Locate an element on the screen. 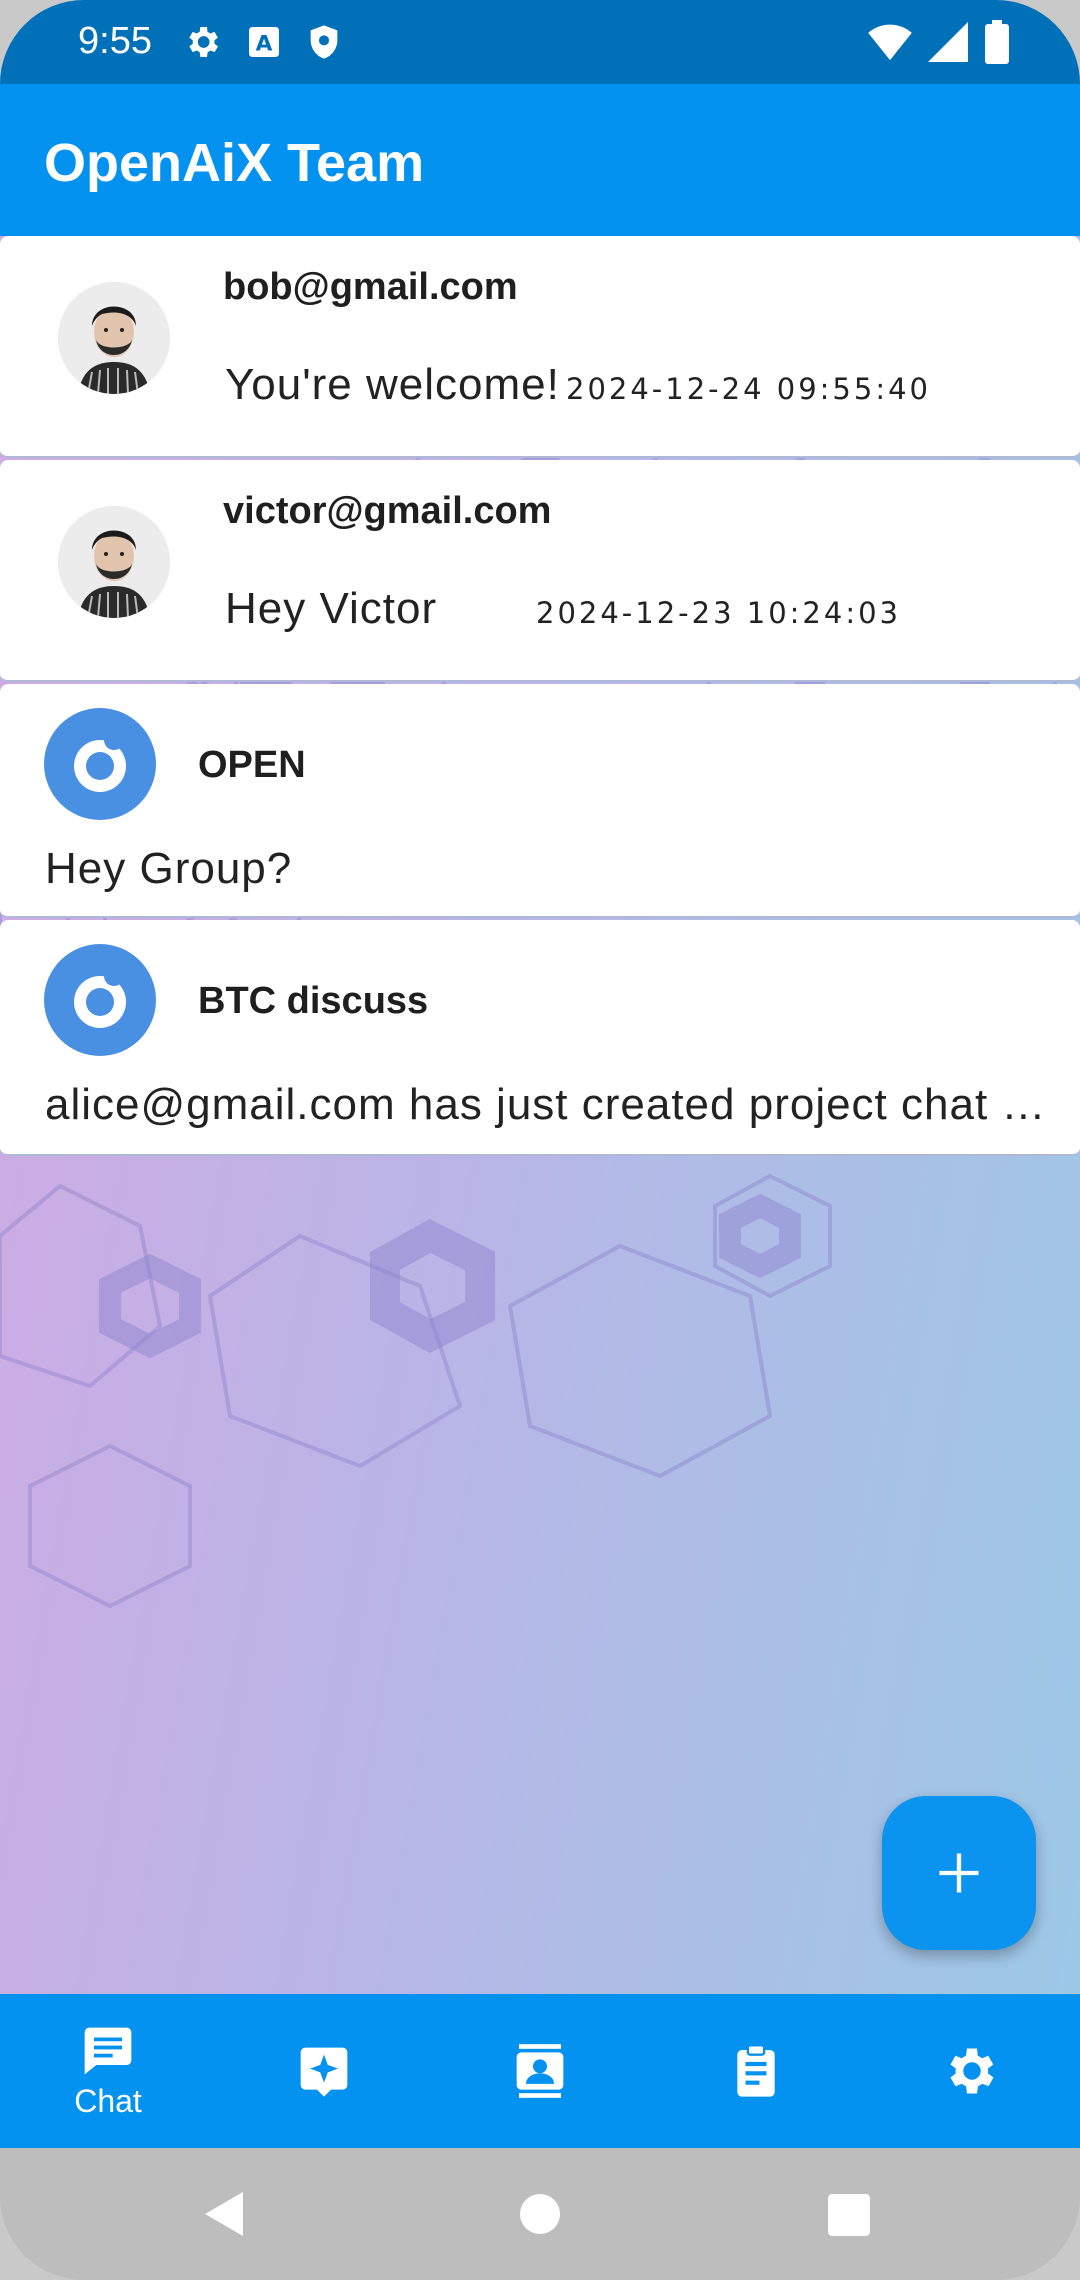 The width and height of the screenshot is (1080, 2280). clipboard-icon is located at coordinates (756, 2070).